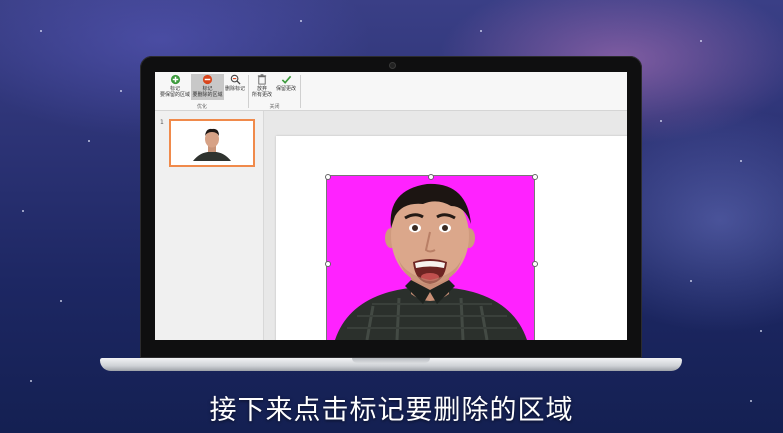 Image resolution: width=783 pixels, height=433 pixels. I want to click on mark-remove-label-2: 要删除的区域, so click(207, 95).